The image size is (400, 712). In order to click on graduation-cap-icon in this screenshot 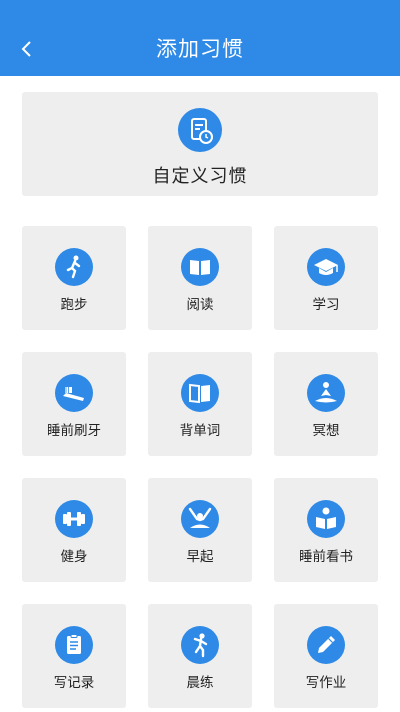, I will do `click(326, 267)`.